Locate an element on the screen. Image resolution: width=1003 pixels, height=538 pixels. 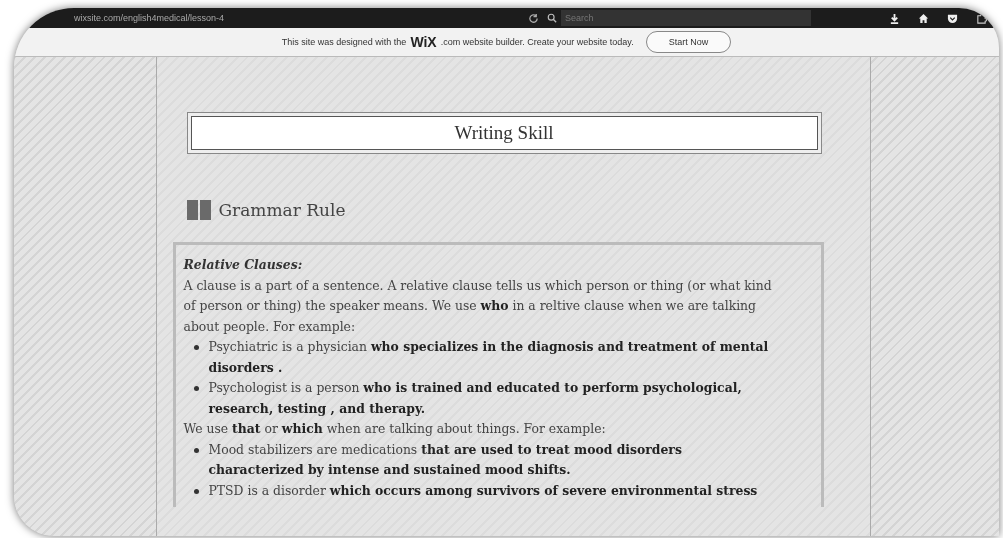
paragraph: A clause is a part of a sentence. A relative clause tells us which person or thing (or what kind of person or thing) the speaker means. We use who in a reltive clause when we are talking about people. For example: is located at coordinates (478, 306).